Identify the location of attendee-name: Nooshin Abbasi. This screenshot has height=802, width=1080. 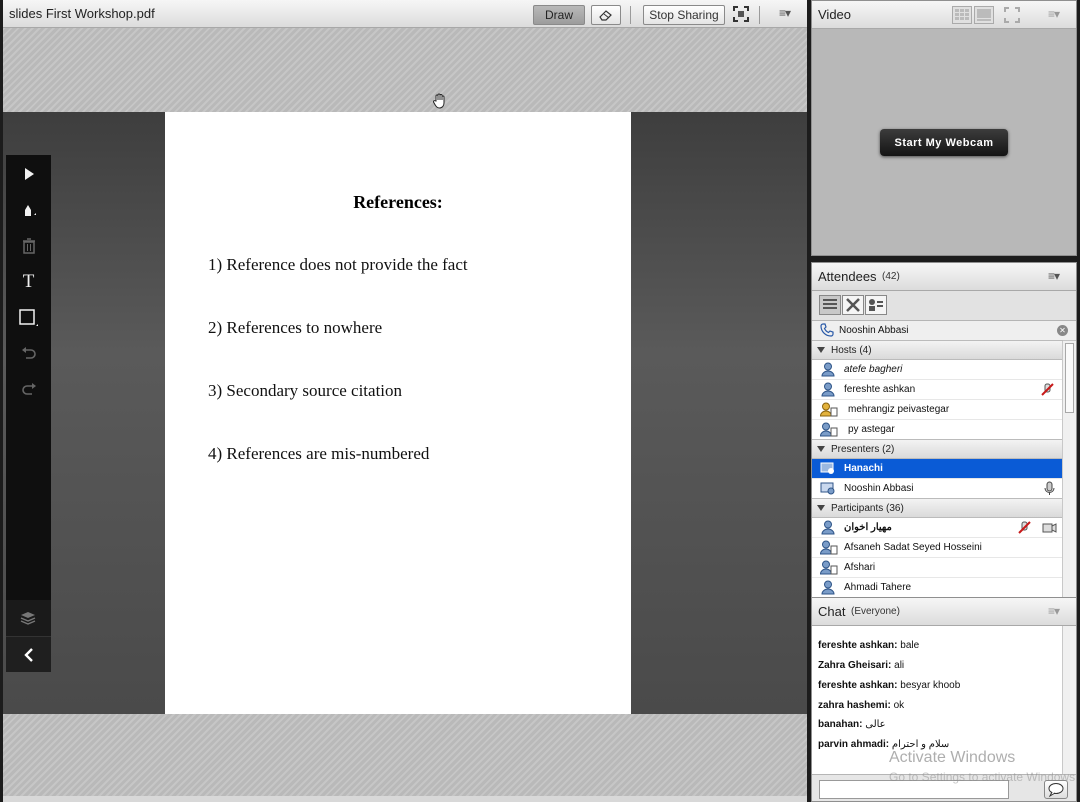
(879, 488).